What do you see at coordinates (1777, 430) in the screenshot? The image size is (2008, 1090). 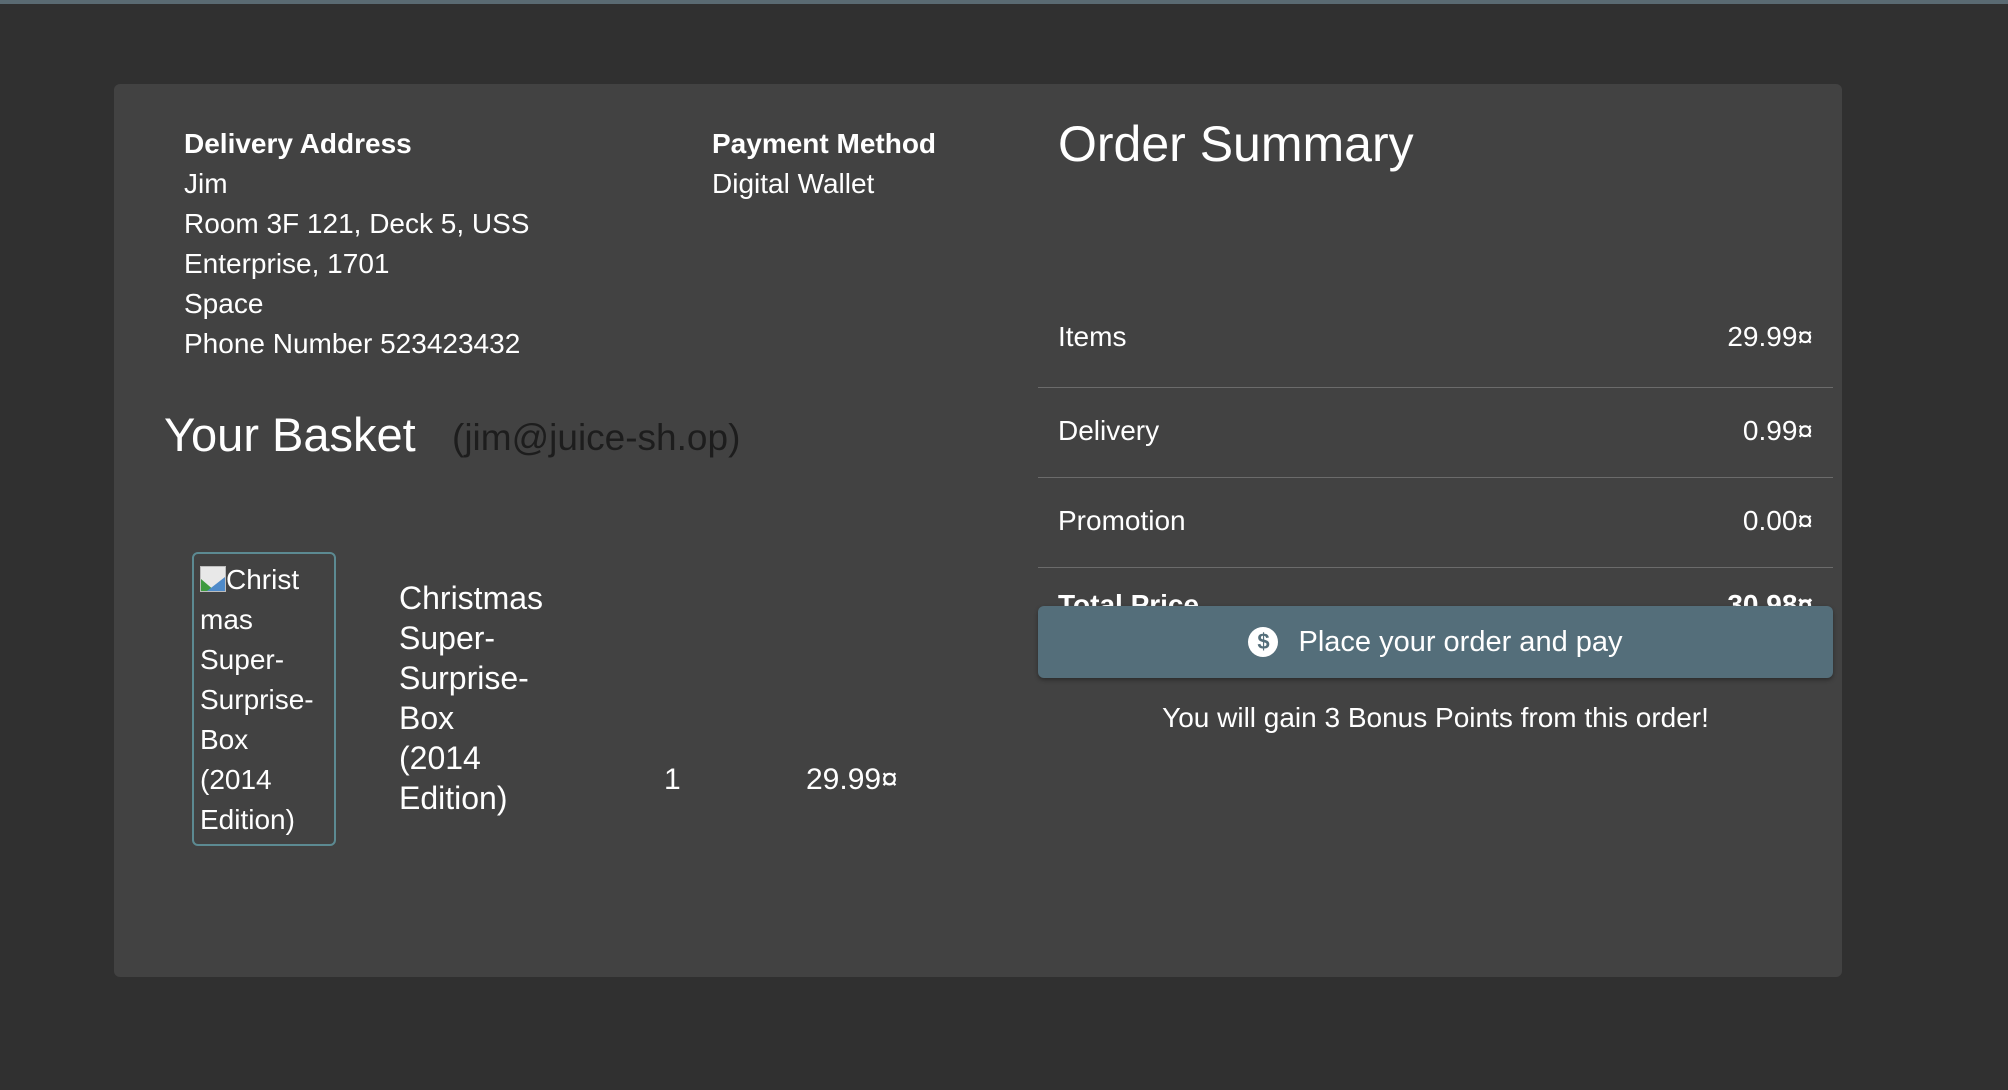 I see `summary-value: 0.99¤` at bounding box center [1777, 430].